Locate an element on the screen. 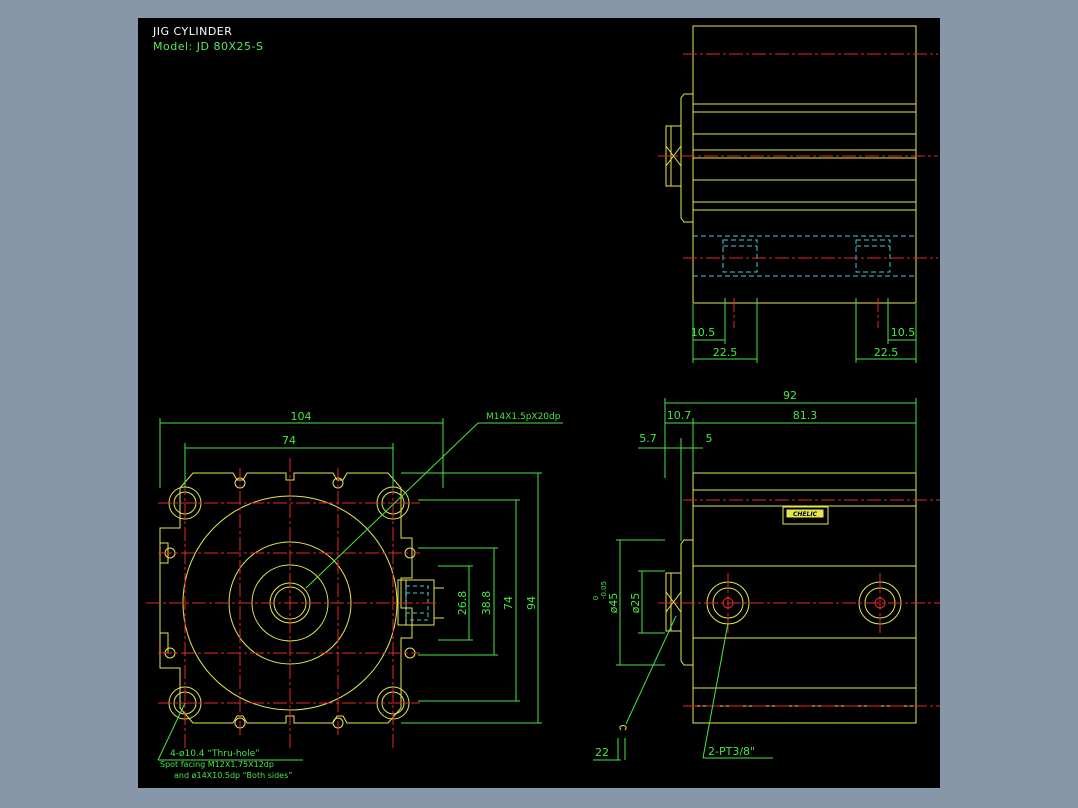 Image resolution: width=1078 pixels, height=808 pixels. dim-92: 92 is located at coordinates (790, 395).